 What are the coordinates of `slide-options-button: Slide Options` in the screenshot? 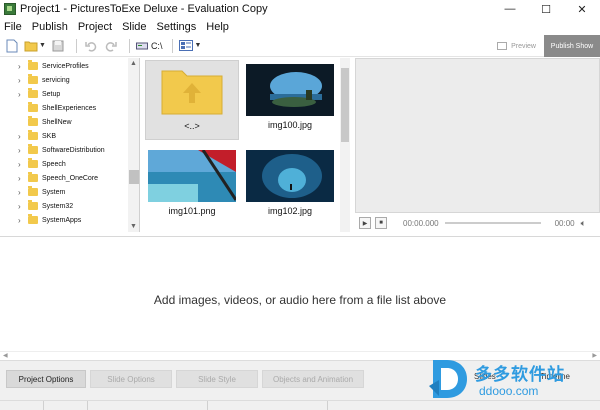 It's located at (131, 379).